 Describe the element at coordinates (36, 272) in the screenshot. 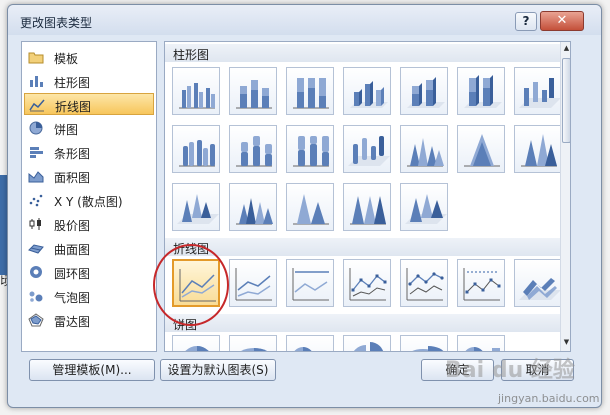

I see `doughnut-chart-icon` at that location.